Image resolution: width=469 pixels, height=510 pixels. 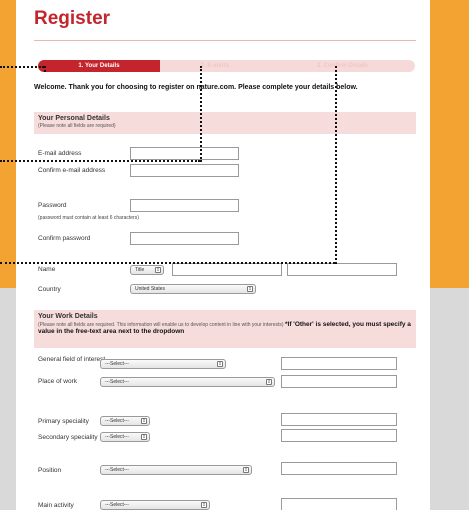 I want to click on primary-speciality-select: ---Select--- ⇕, so click(x=125, y=421).